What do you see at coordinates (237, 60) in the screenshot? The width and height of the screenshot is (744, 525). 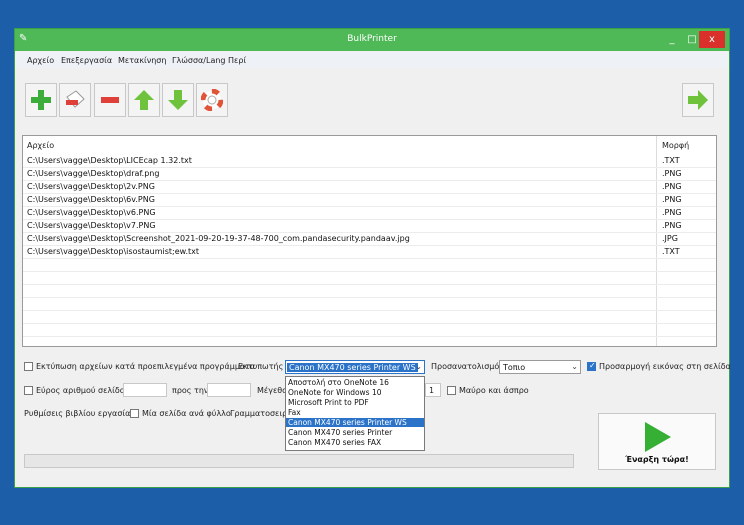 I see `menu-about: Περί` at bounding box center [237, 60].